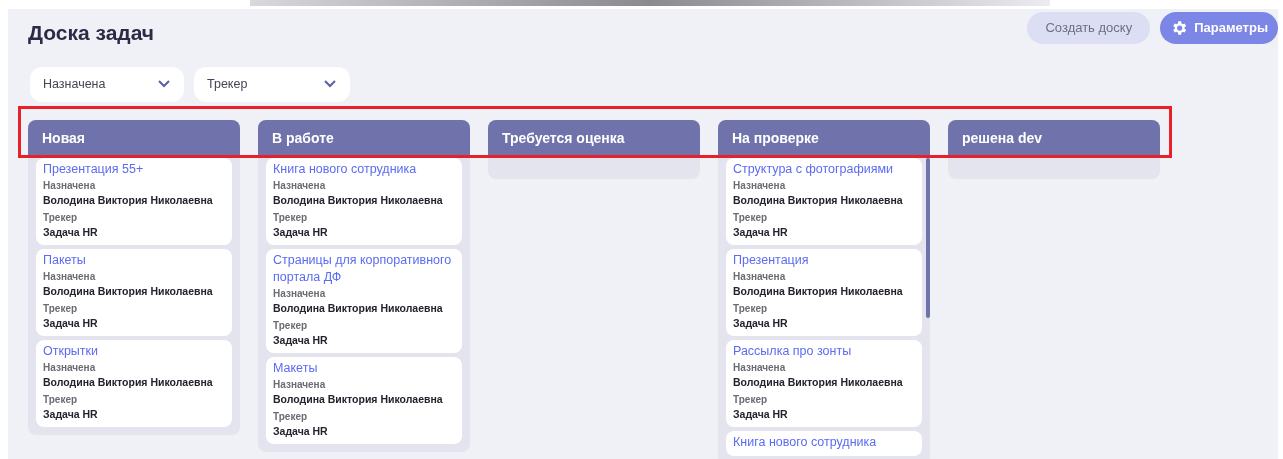 The height and width of the screenshot is (459, 1283). I want to click on create-board-button: Создать доску, so click(1089, 28).